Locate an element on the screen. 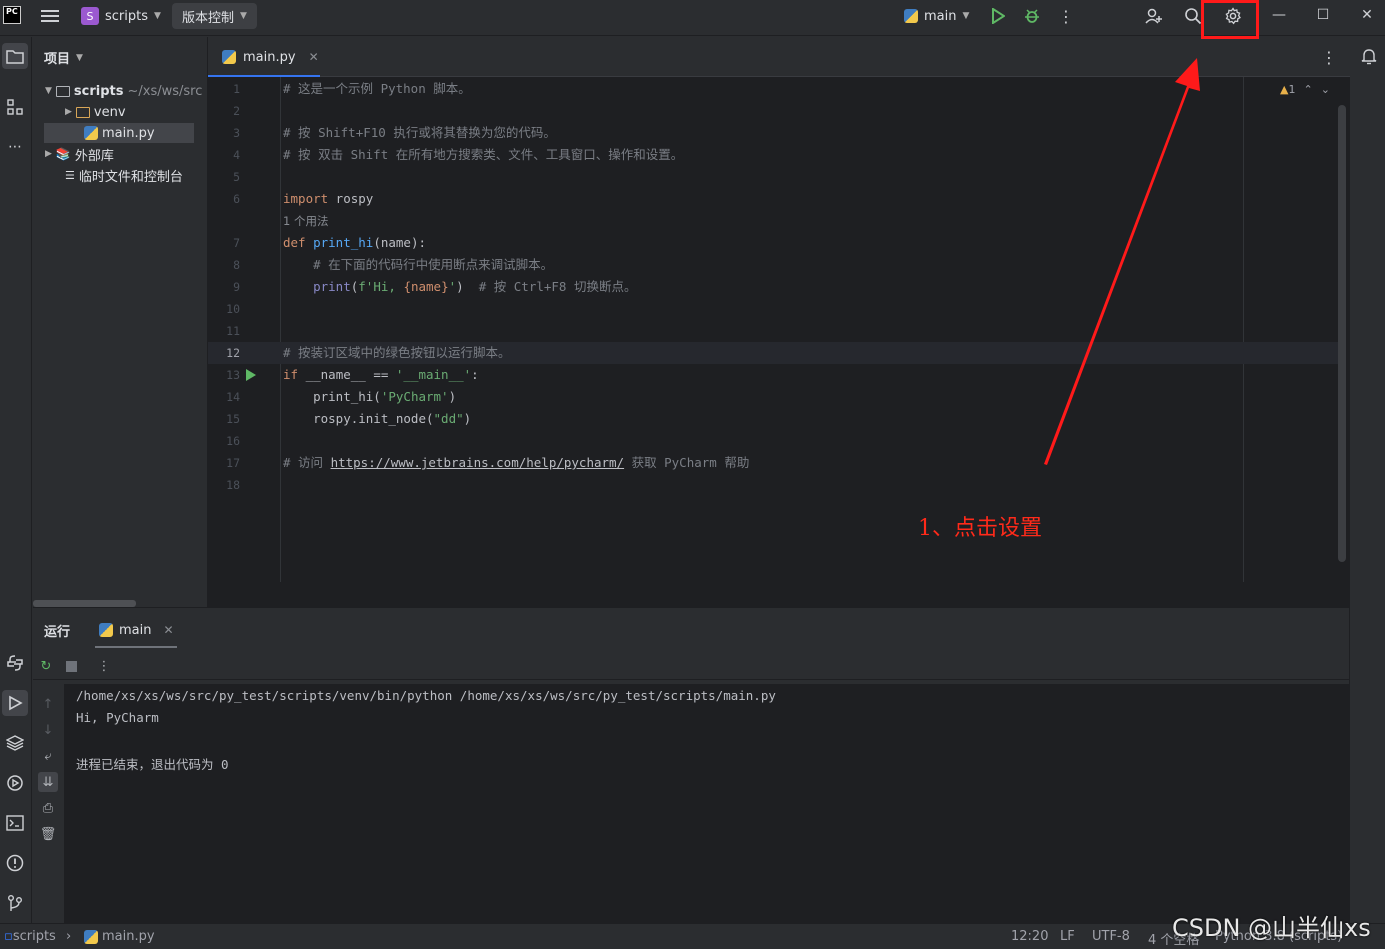 The image size is (1385, 949). left-tool-strip: ⋯ is located at coordinates (16, 480).